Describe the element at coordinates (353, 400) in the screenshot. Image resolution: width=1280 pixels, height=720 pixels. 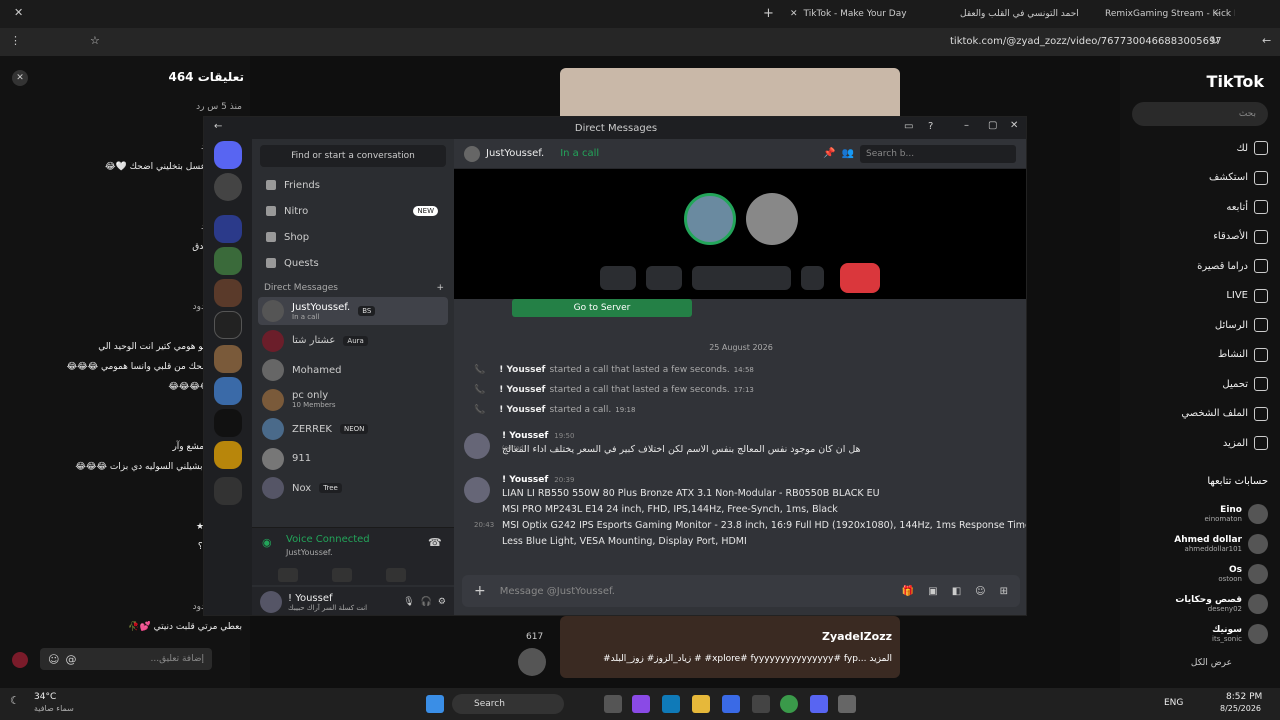
I see `dm-item: pc only 10 Members` at that location.